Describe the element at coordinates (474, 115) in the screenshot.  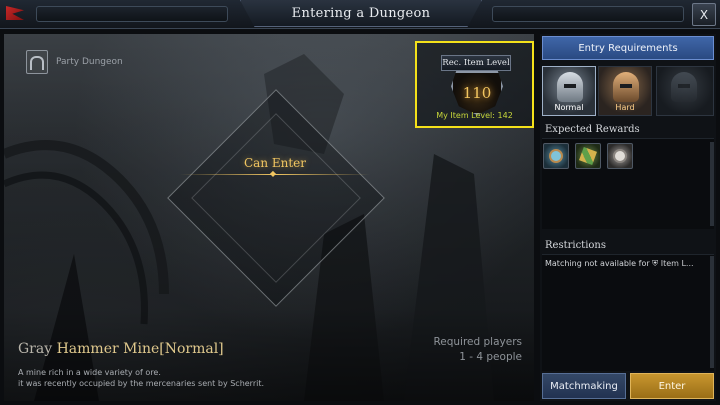
I see `my-item-level: My Item Level: 142` at that location.